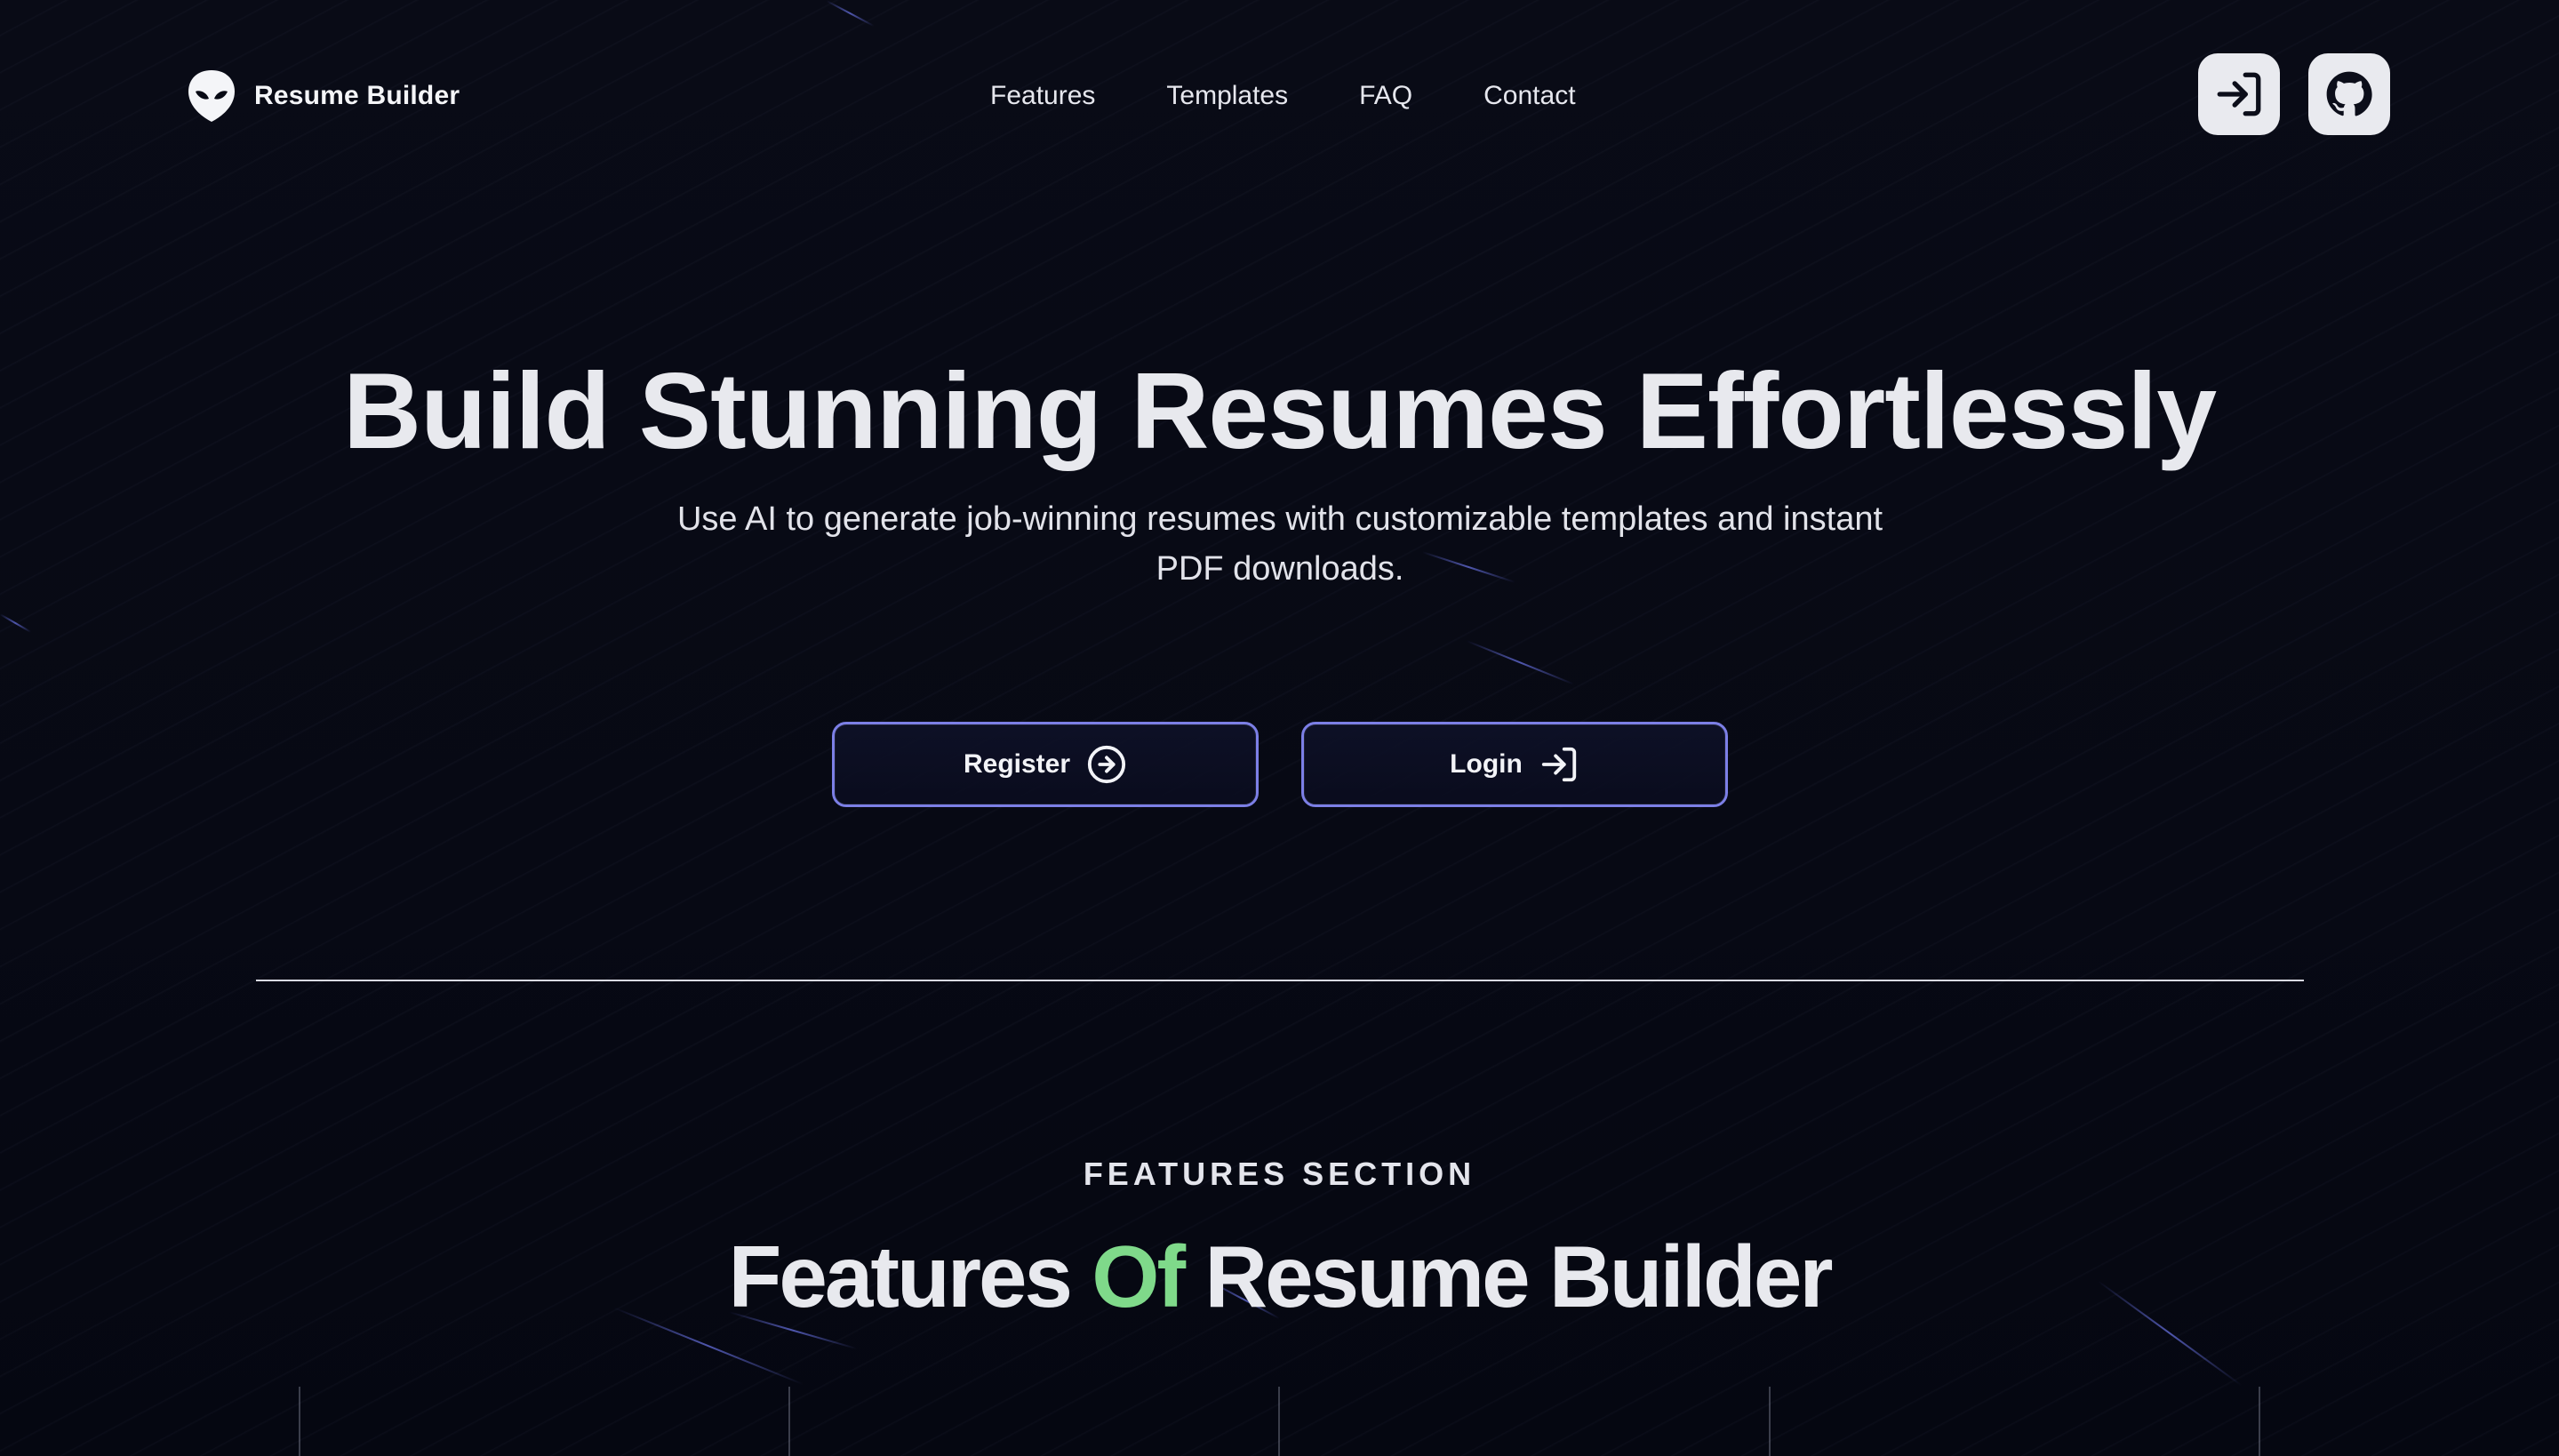  I want to click on hero-cta-row: Register Login, so click(1280, 764).